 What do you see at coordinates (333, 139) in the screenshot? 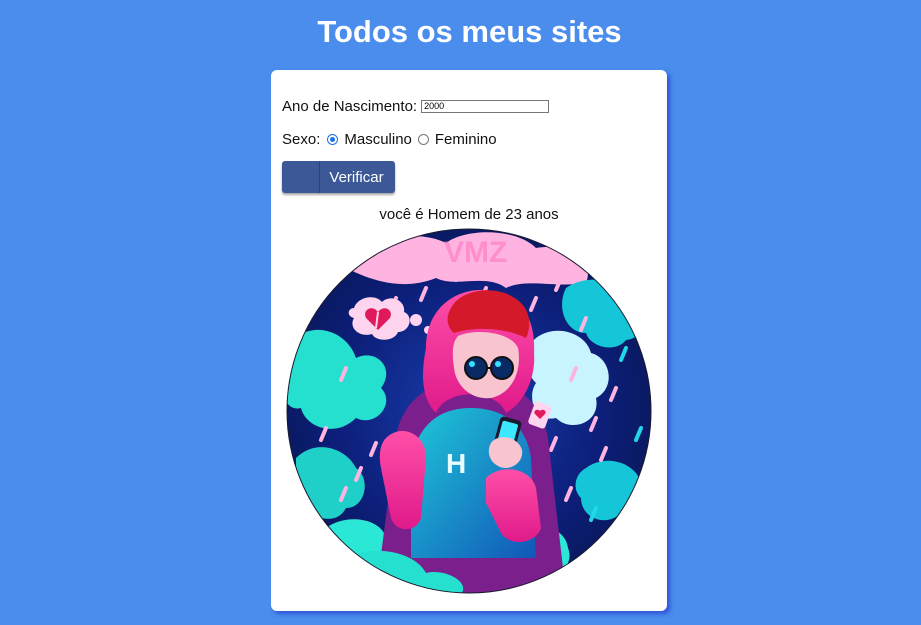
I see `radio-masculino` at bounding box center [333, 139].